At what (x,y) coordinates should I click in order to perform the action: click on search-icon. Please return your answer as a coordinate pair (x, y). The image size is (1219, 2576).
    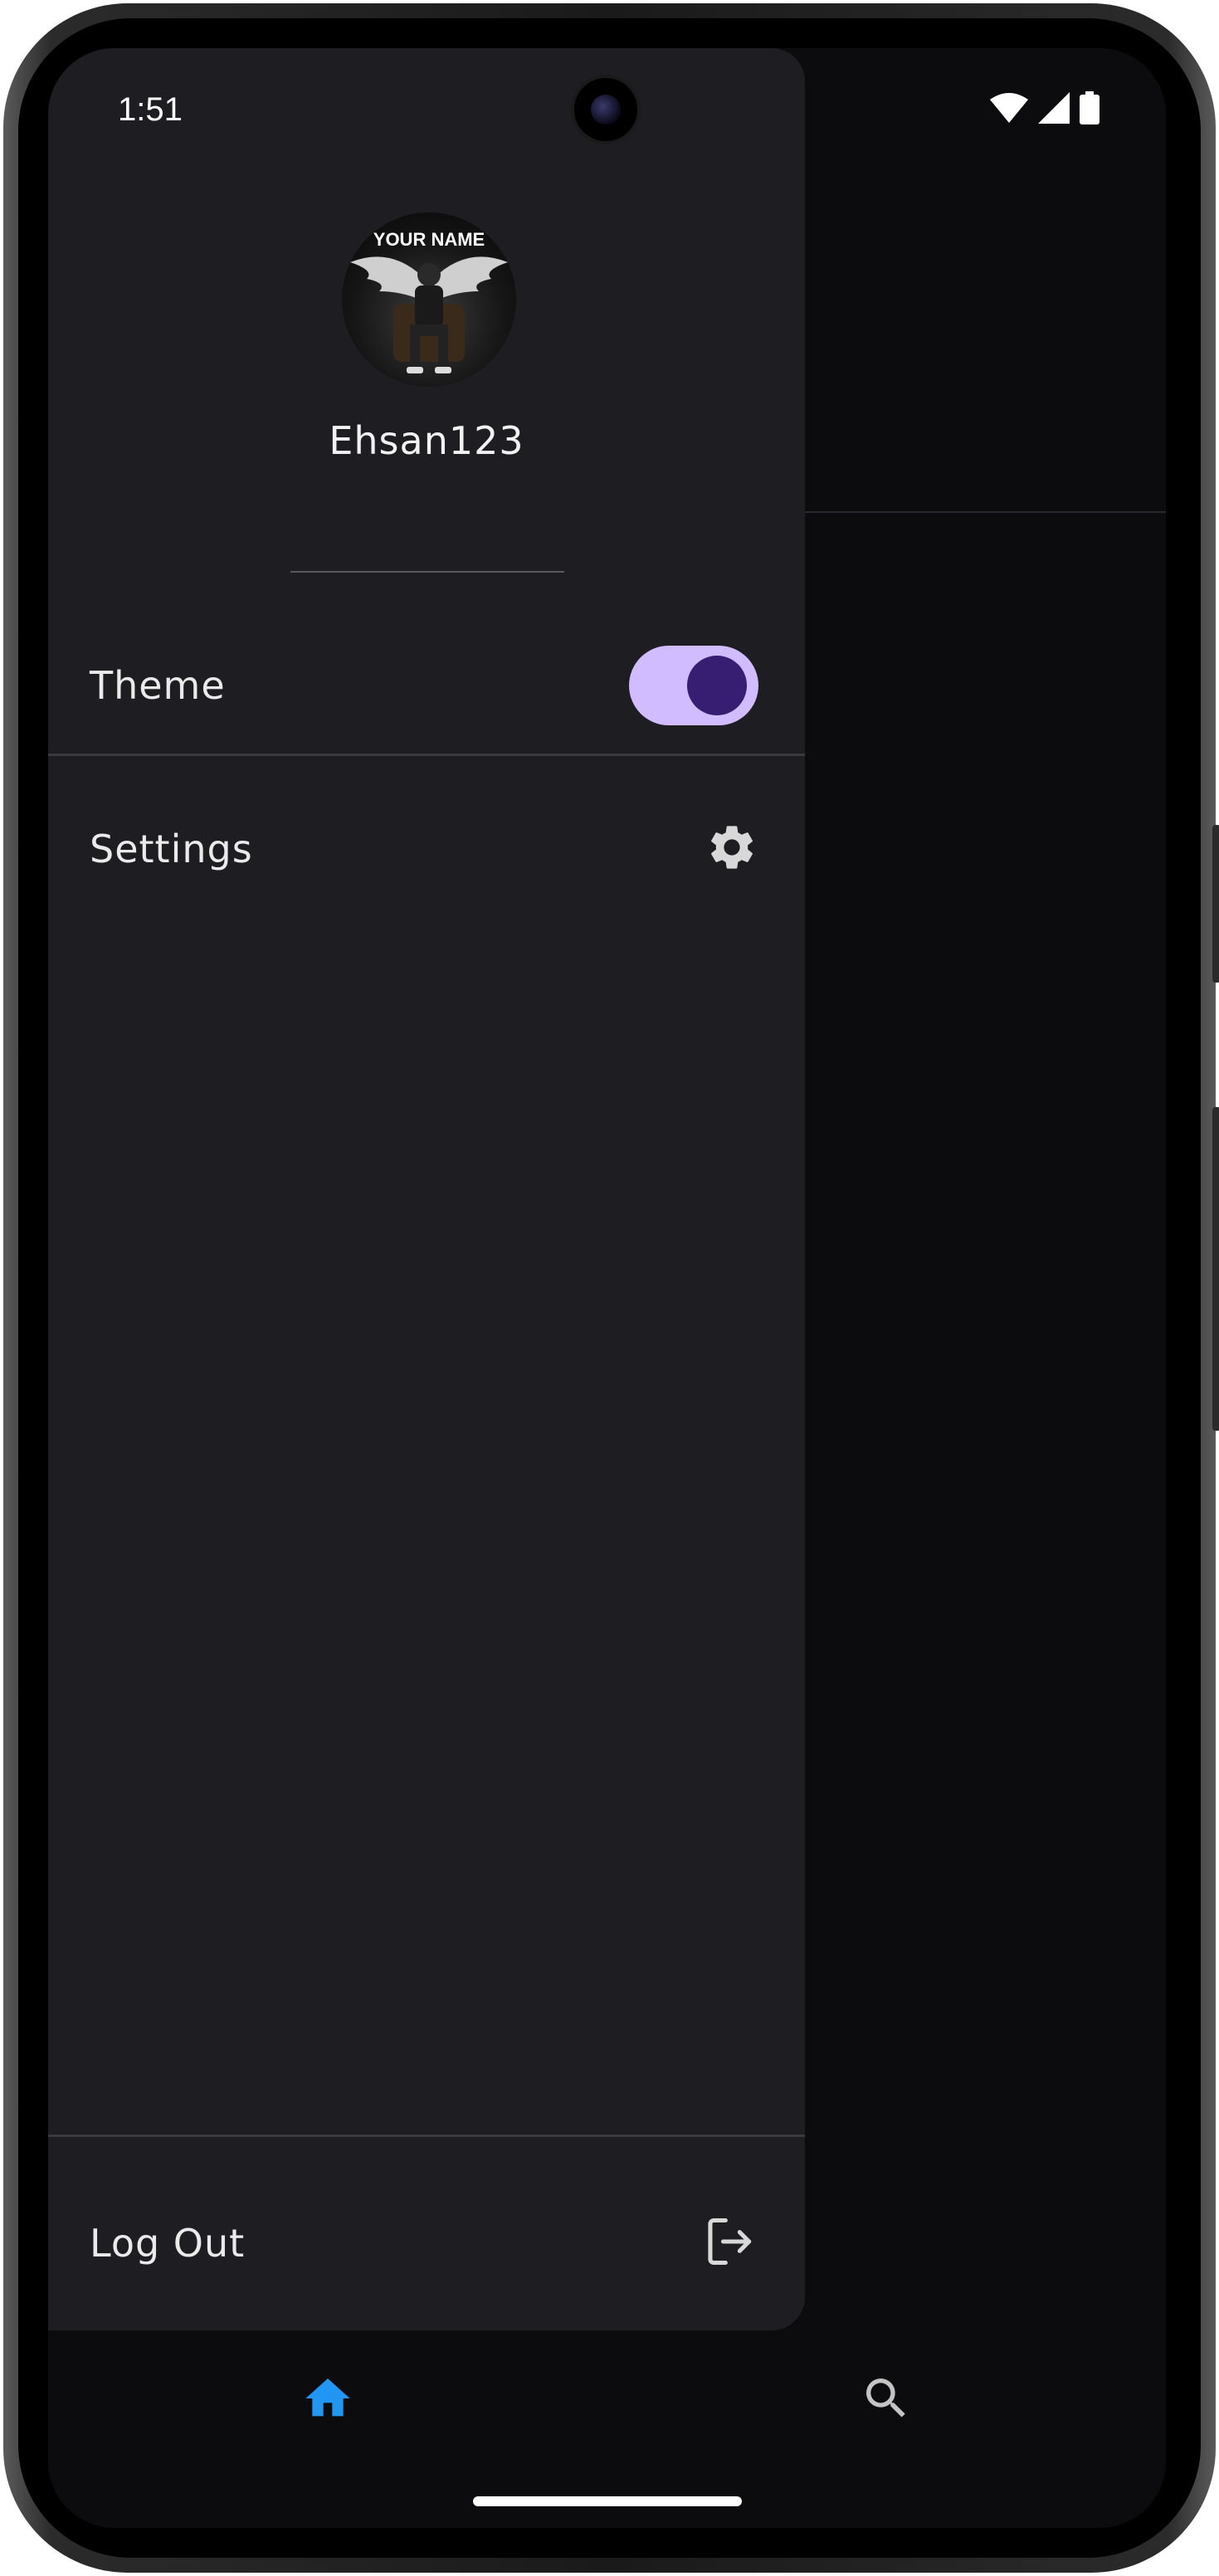
    Looking at the image, I should click on (886, 2400).